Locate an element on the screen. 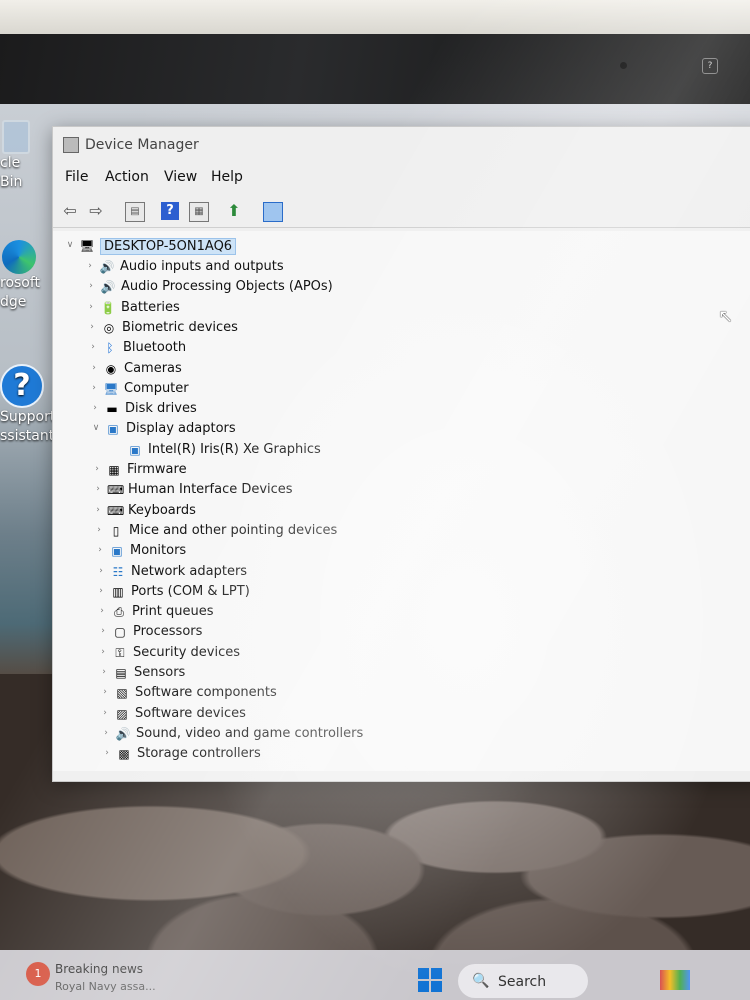  tree-item-label: Ports (COM & LPT) is located at coordinates (190, 591).